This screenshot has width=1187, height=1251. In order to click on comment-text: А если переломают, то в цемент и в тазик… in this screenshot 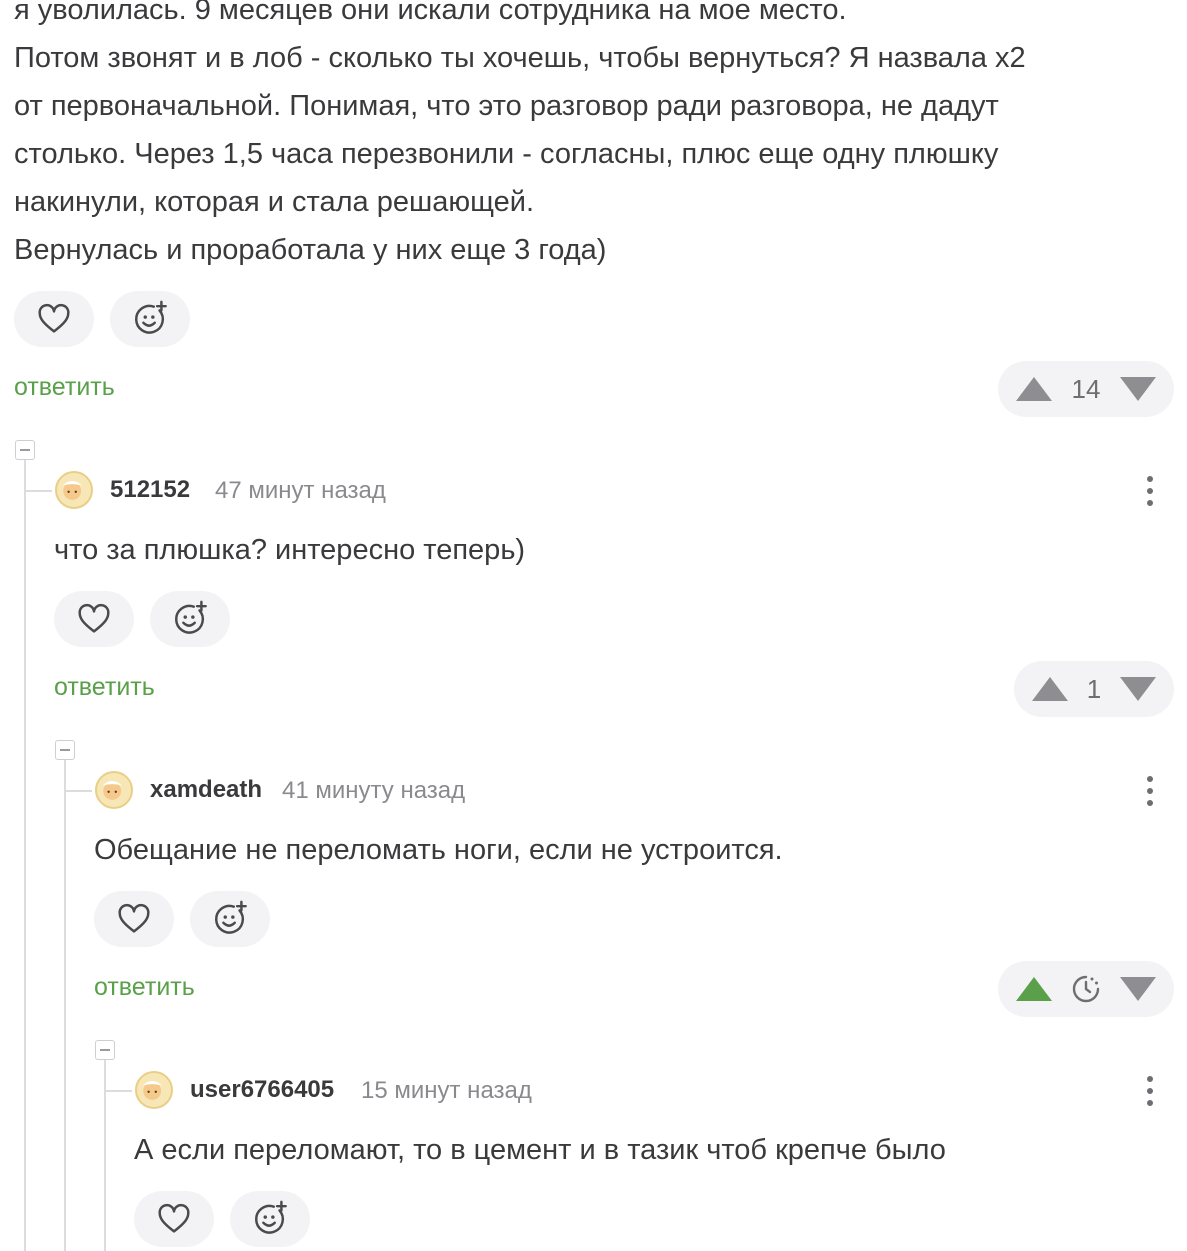, I will do `click(540, 1150)`.